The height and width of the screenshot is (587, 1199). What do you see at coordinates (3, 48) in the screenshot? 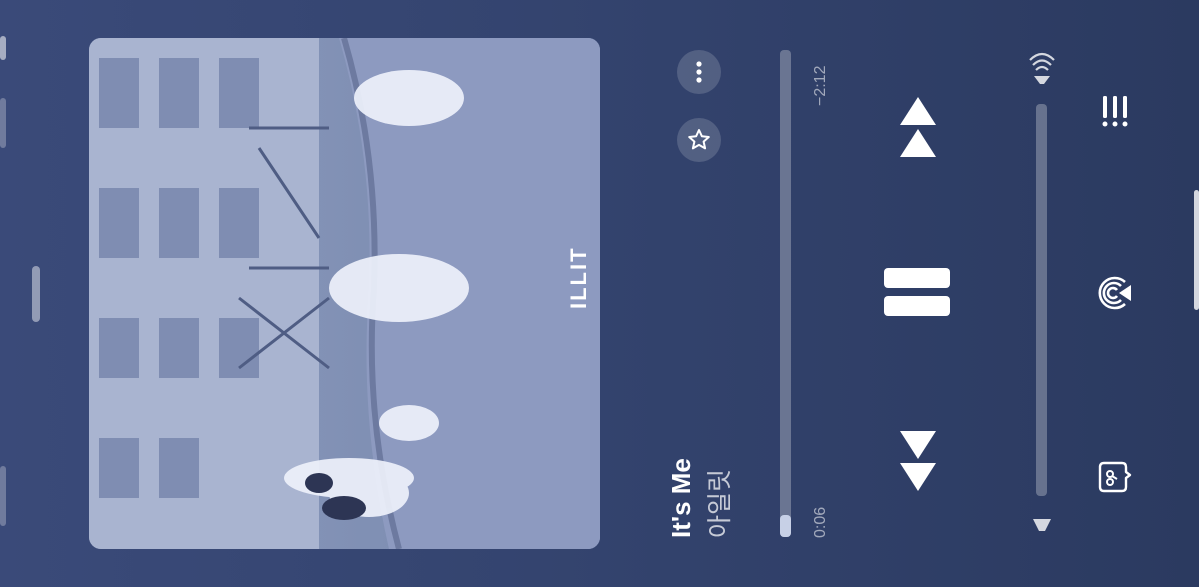
I see `status-glyph-top` at bounding box center [3, 48].